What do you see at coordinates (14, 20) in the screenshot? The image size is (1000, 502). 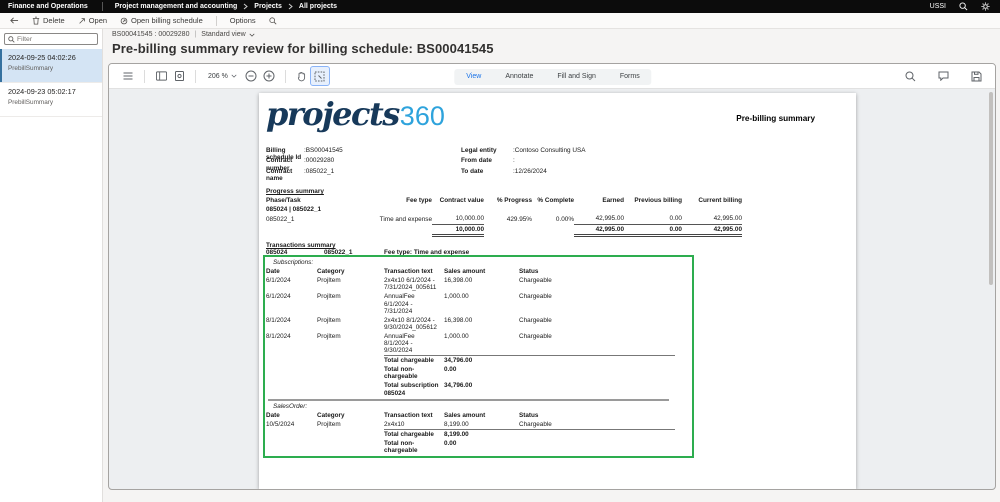 I see `back-arrow-icon` at bounding box center [14, 20].